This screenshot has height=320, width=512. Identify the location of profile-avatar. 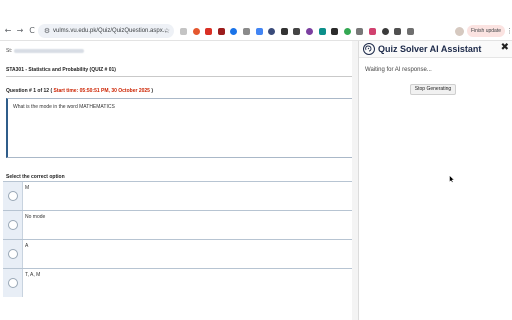
(459, 31).